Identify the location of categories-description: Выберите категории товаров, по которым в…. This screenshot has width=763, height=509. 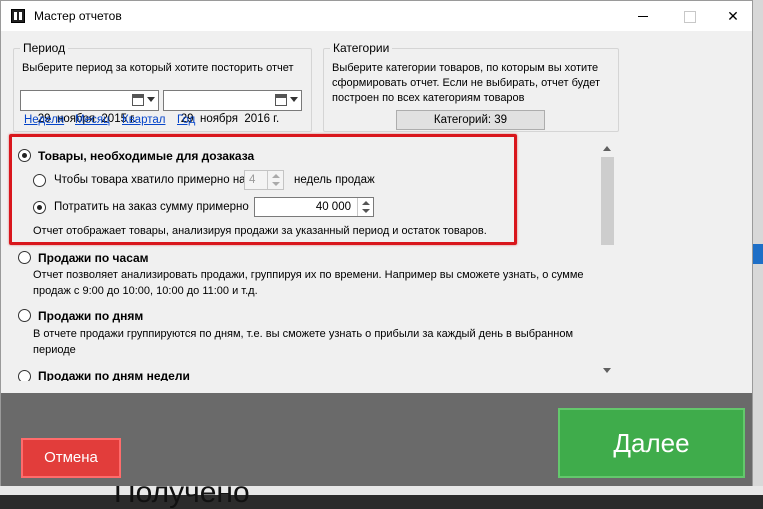
(466, 83).